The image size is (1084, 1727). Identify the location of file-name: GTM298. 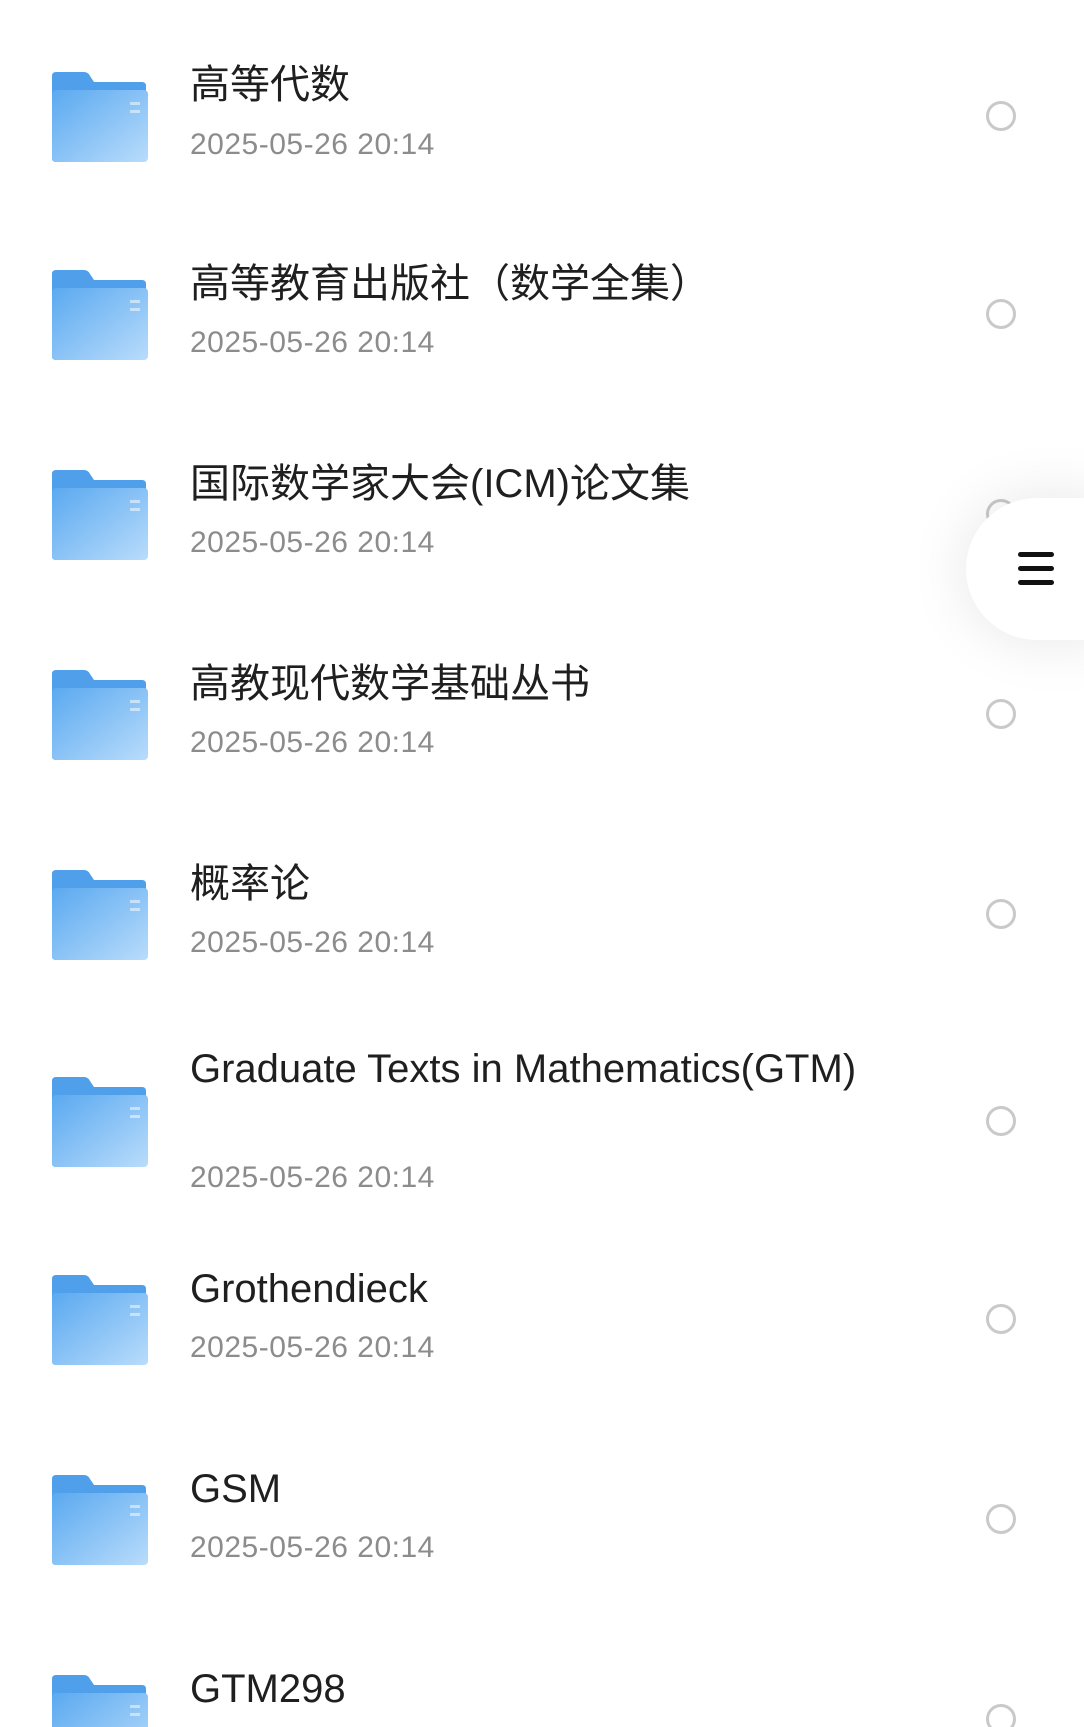
(268, 1689).